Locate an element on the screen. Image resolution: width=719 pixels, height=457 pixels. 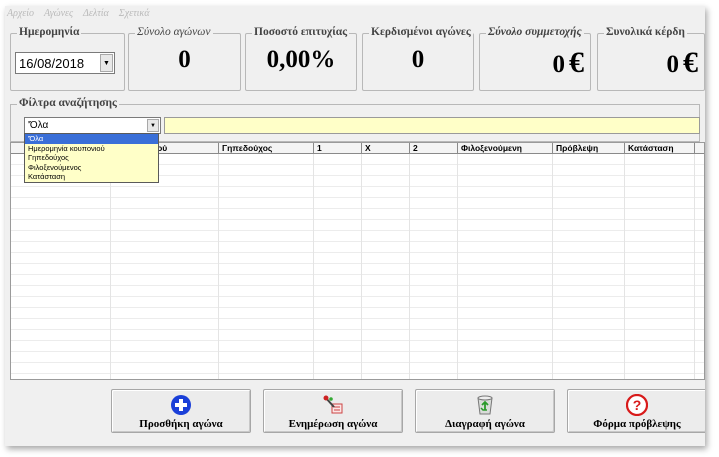
filter-text-input is located at coordinates (432, 125).